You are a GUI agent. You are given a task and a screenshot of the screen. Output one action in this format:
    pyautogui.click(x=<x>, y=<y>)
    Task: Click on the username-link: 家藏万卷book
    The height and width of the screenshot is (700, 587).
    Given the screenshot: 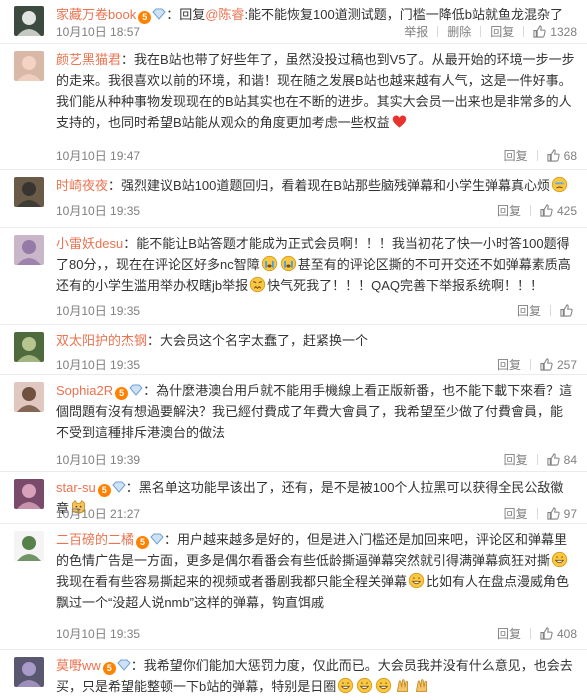 What is the action you would take?
    pyautogui.click(x=96, y=14)
    